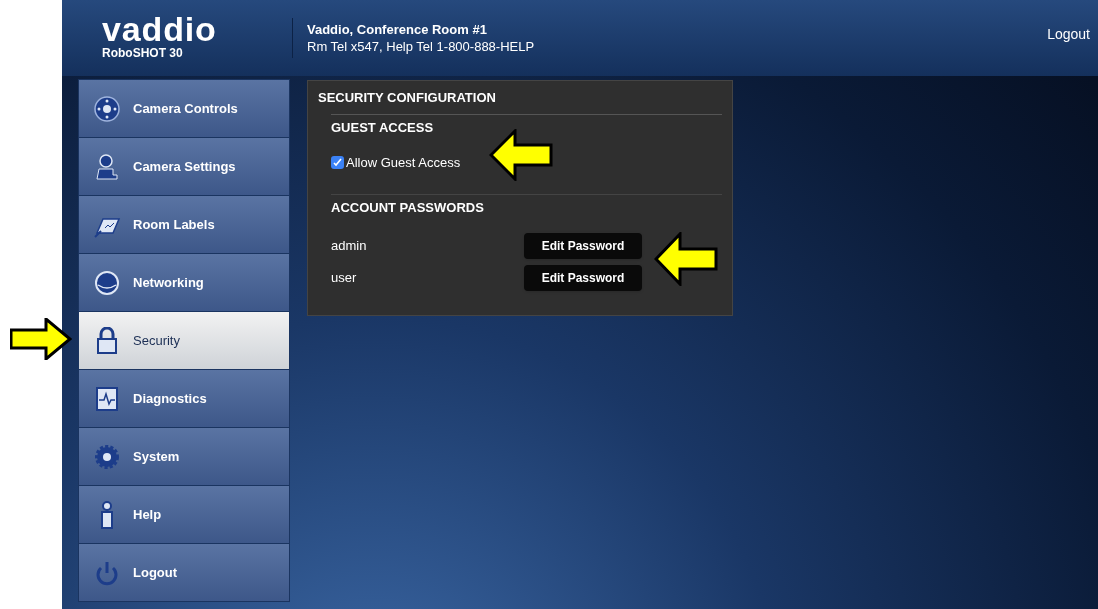 Image resolution: width=1098 pixels, height=609 pixels. What do you see at coordinates (184, 456) in the screenshot?
I see `sidebar-item: System` at bounding box center [184, 456].